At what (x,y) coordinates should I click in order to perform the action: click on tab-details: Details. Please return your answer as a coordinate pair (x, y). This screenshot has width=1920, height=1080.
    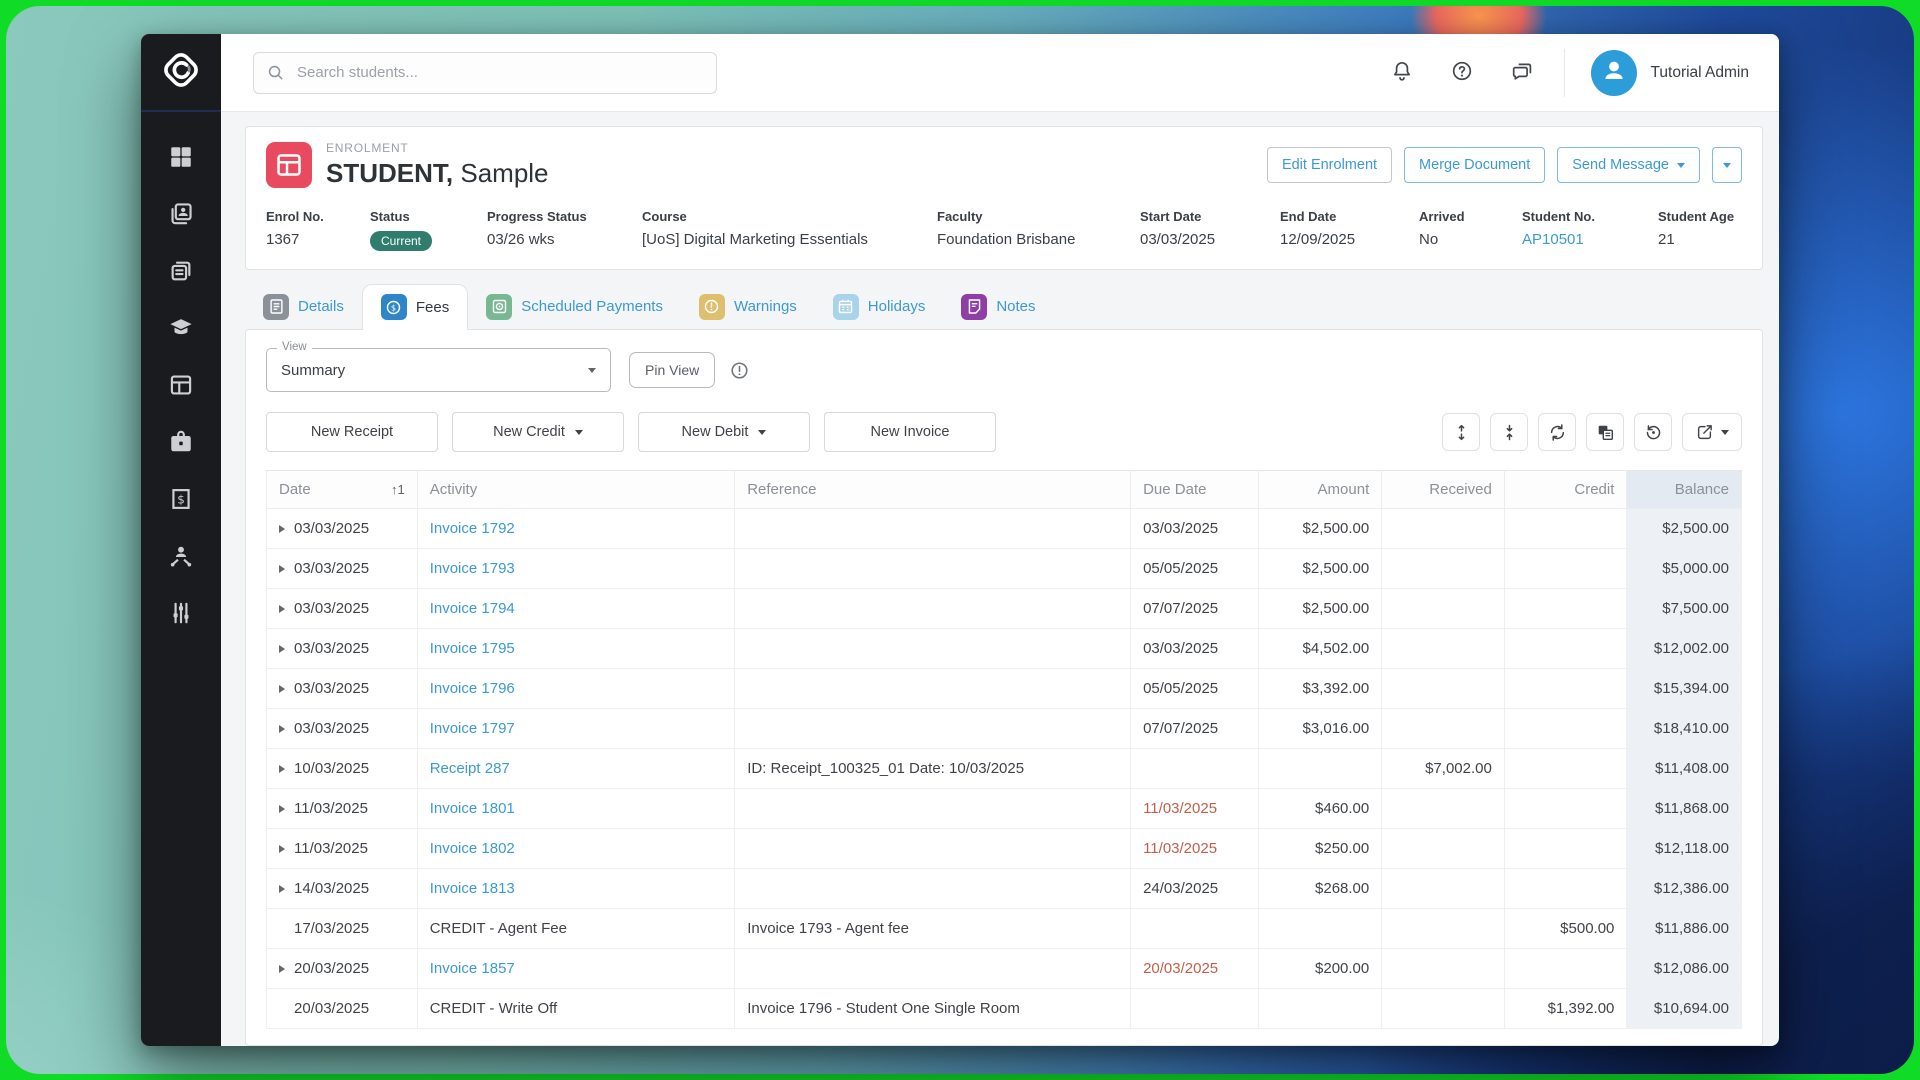
    Looking at the image, I should click on (303, 307).